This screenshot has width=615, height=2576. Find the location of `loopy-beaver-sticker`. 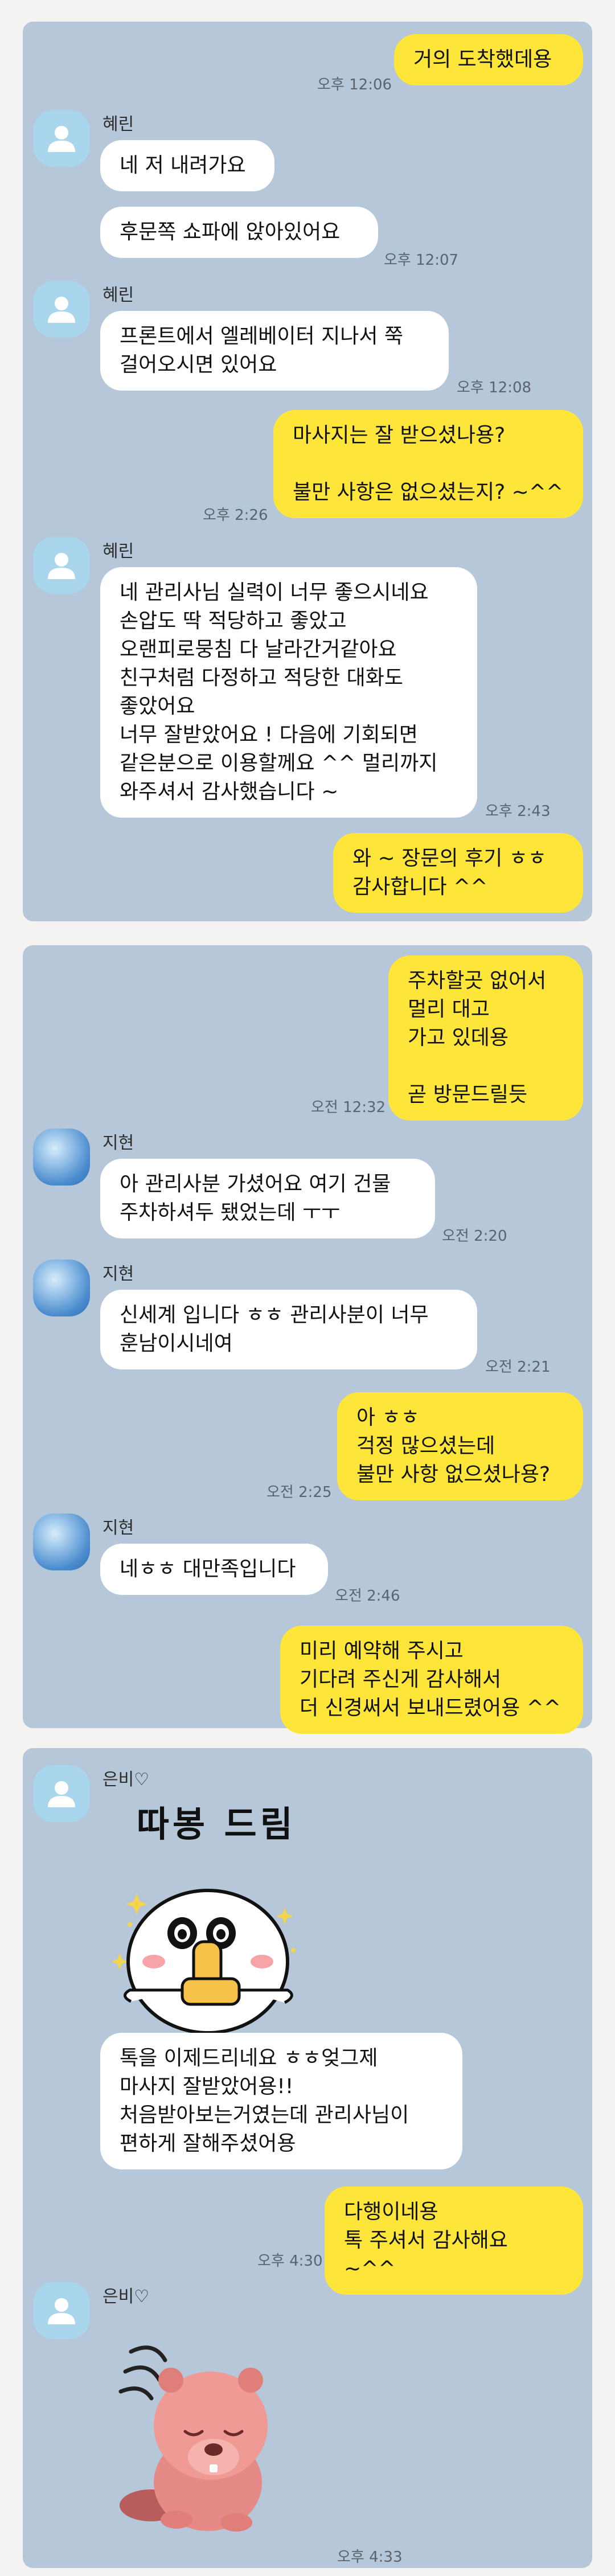

loopy-beaver-sticker is located at coordinates (202, 2425).